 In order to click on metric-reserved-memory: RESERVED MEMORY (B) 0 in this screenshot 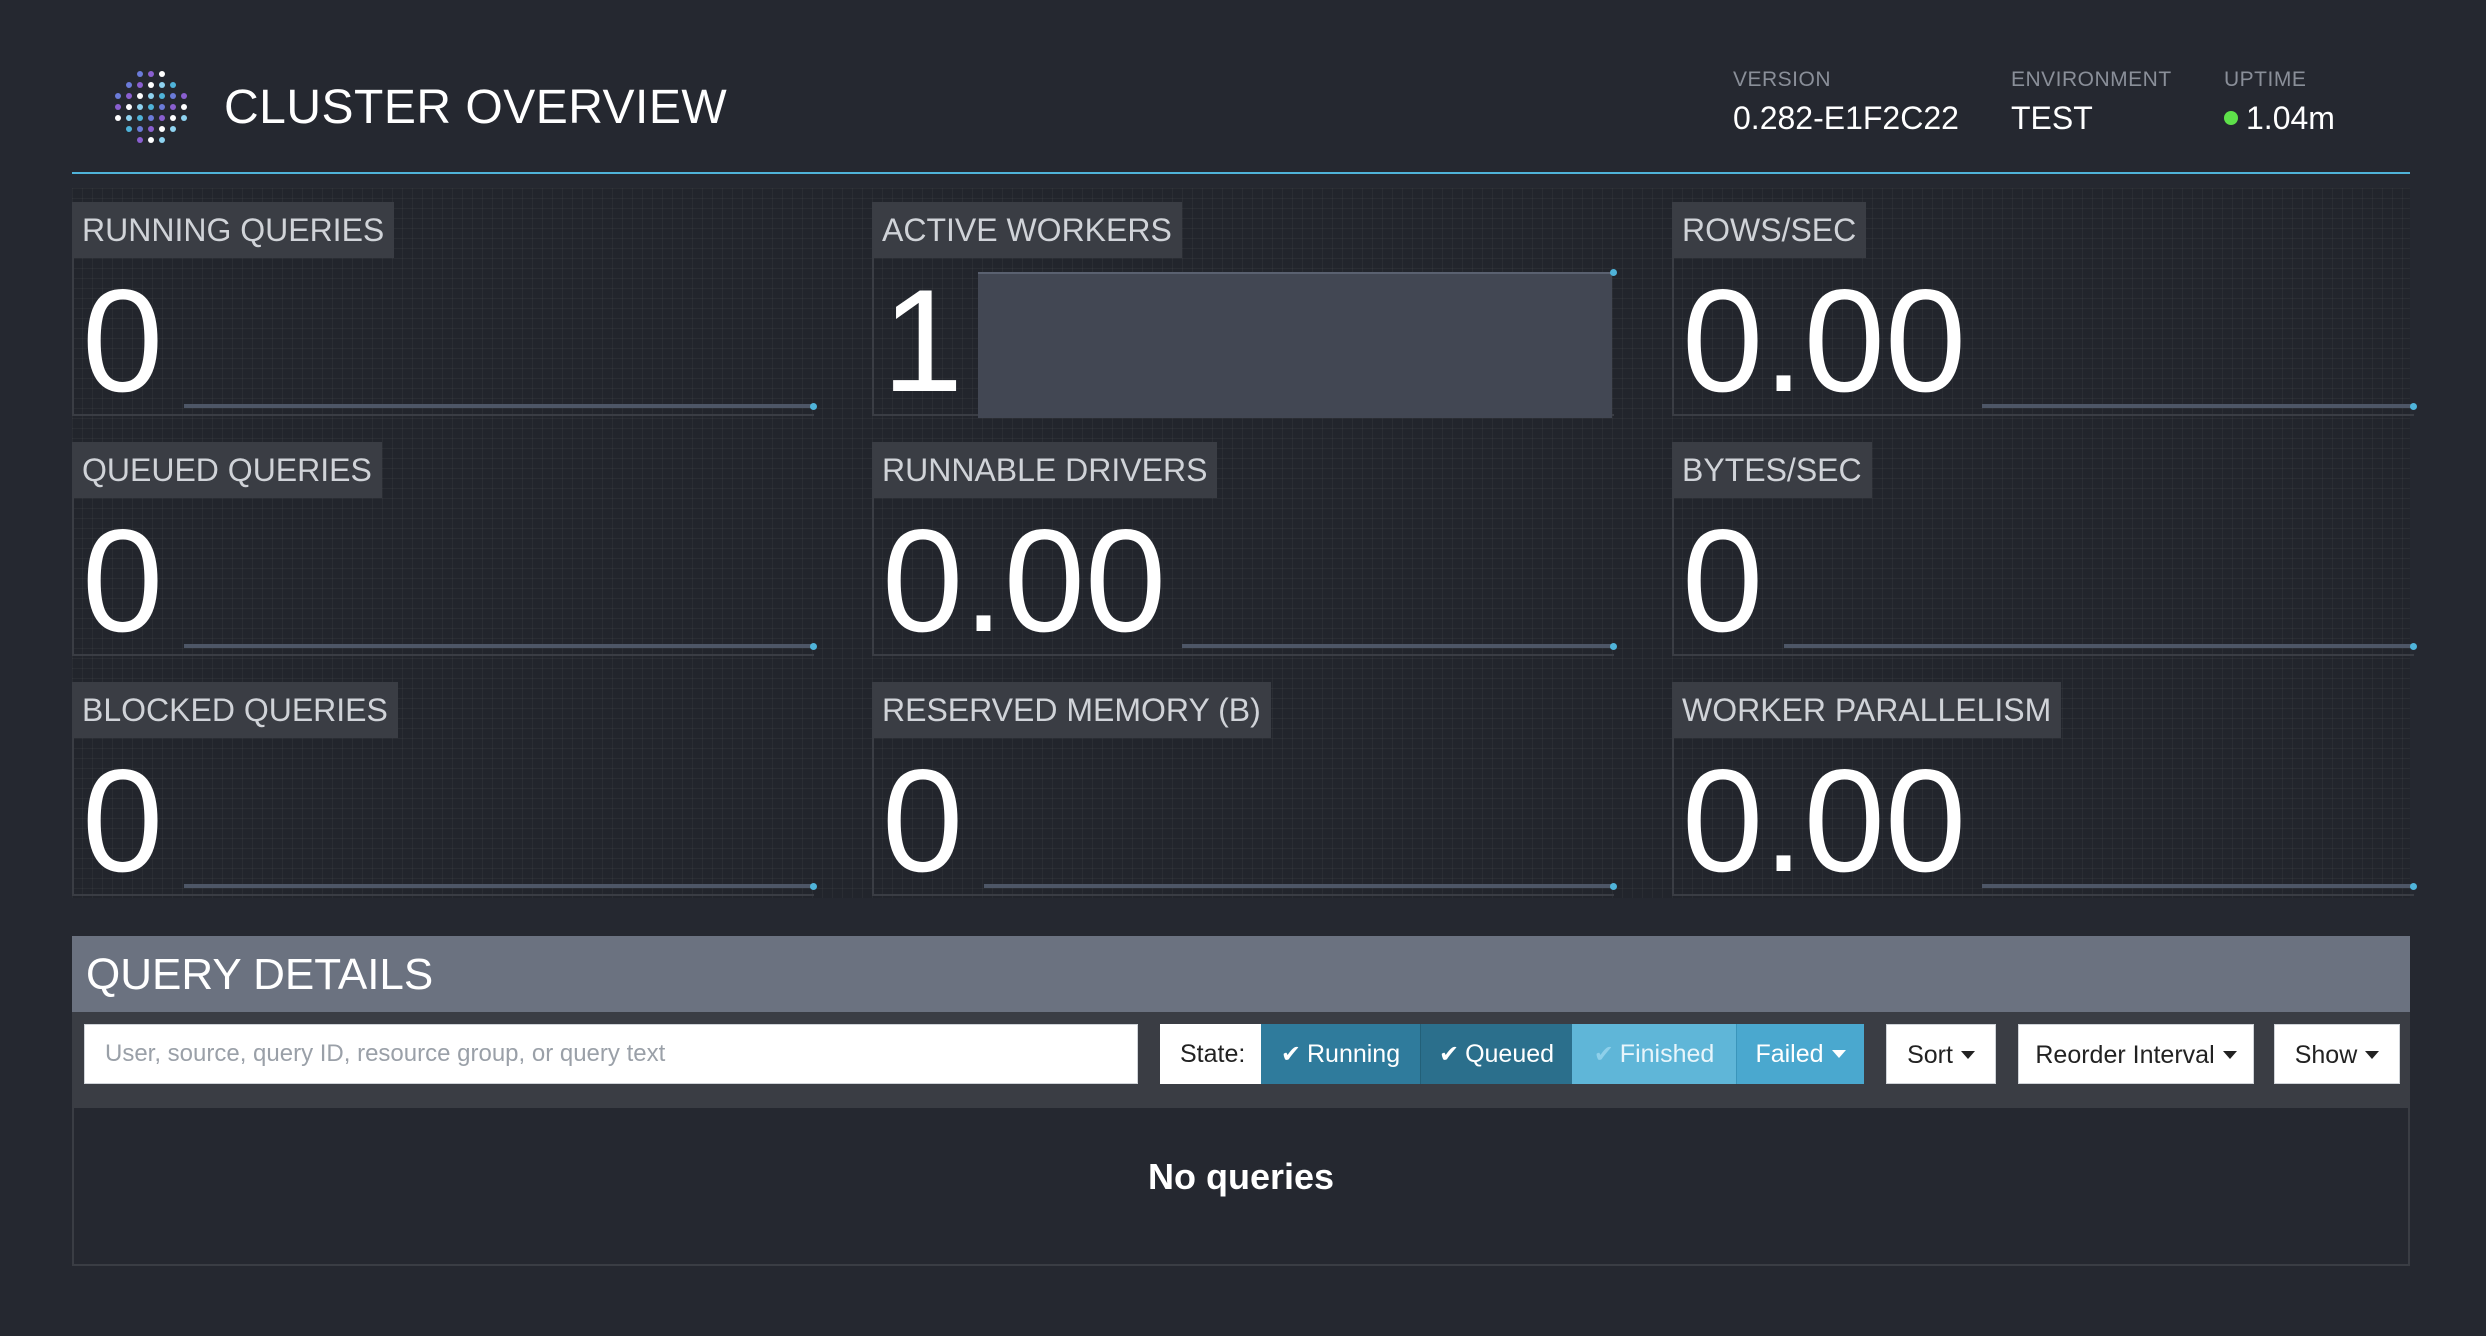, I will do `click(1244, 782)`.